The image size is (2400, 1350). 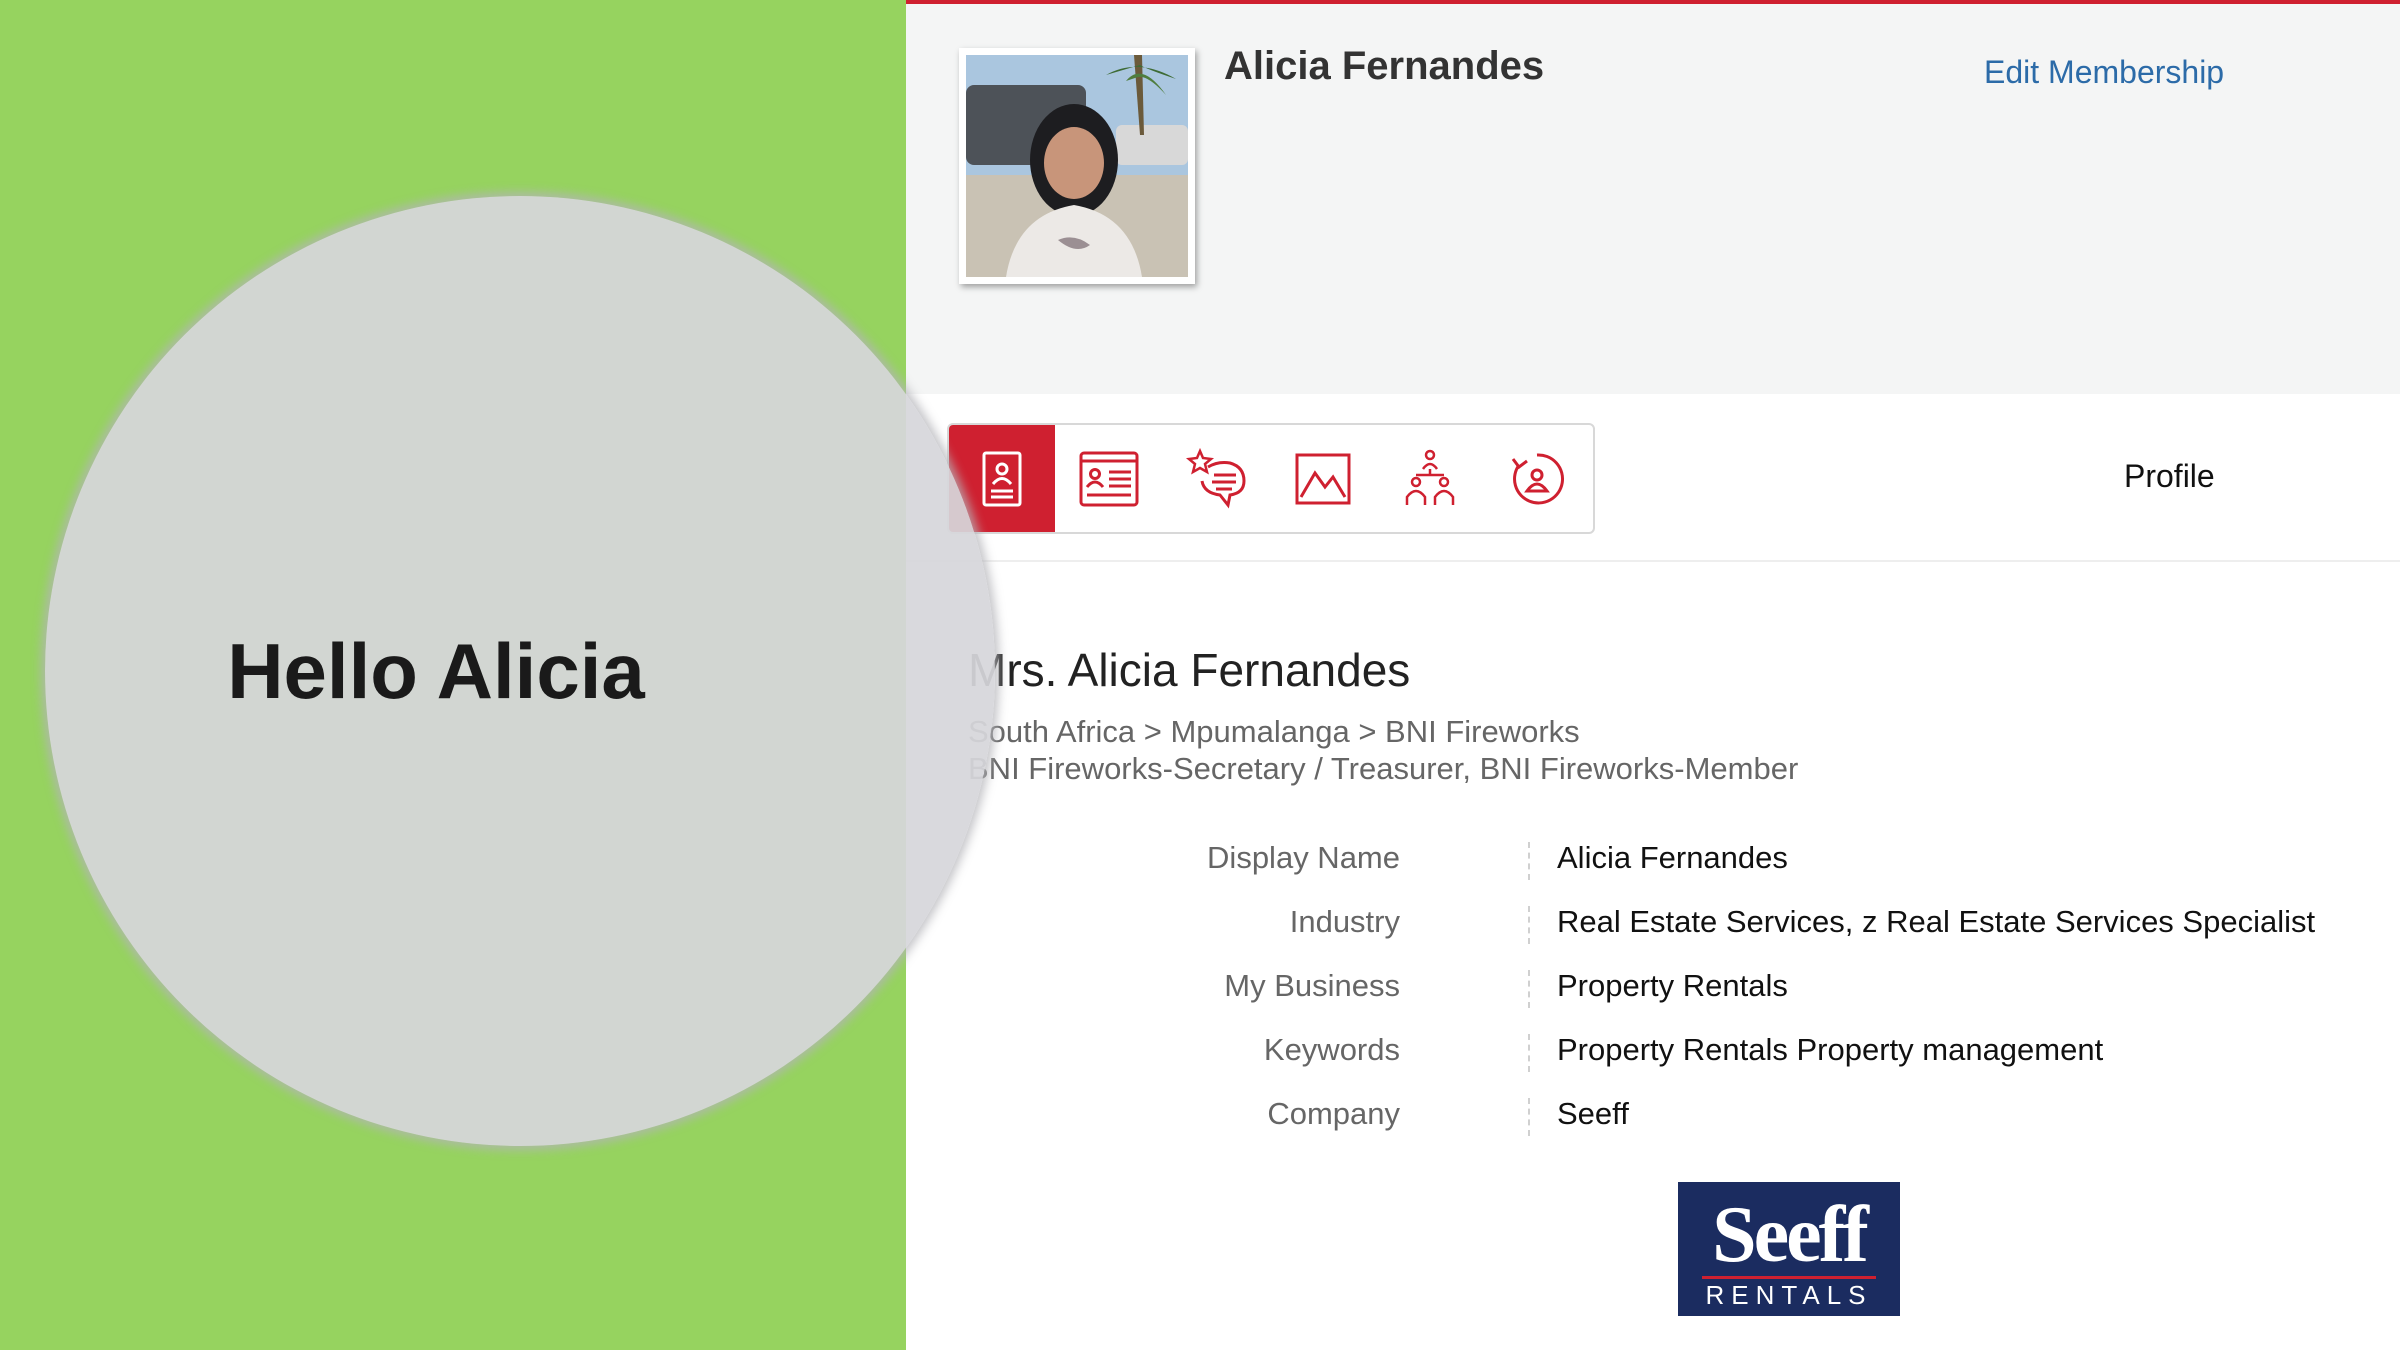 What do you see at coordinates (1384, 66) in the screenshot?
I see `header-member-name: Alicia Fernandes` at bounding box center [1384, 66].